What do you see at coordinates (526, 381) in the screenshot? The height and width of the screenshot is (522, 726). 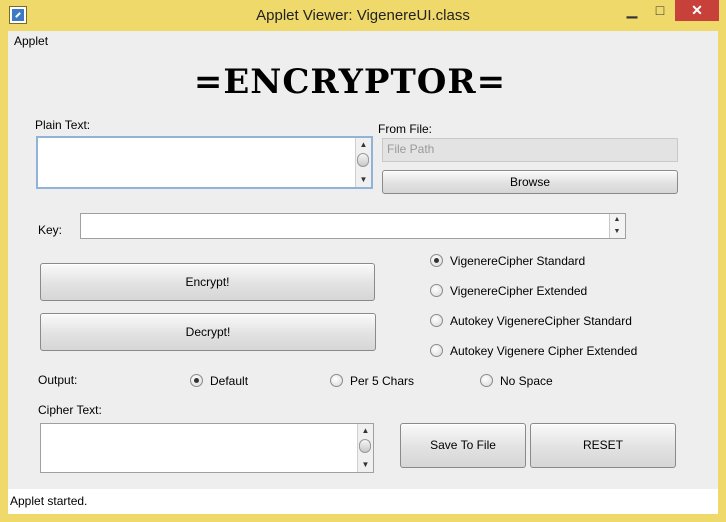 I see `output-option-label: No Space` at bounding box center [526, 381].